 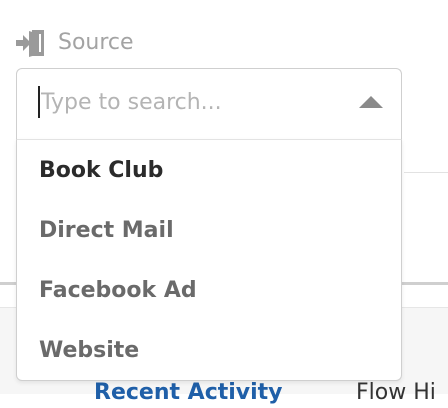 I want to click on tab-recent-activity: Recent Activity, so click(x=188, y=393).